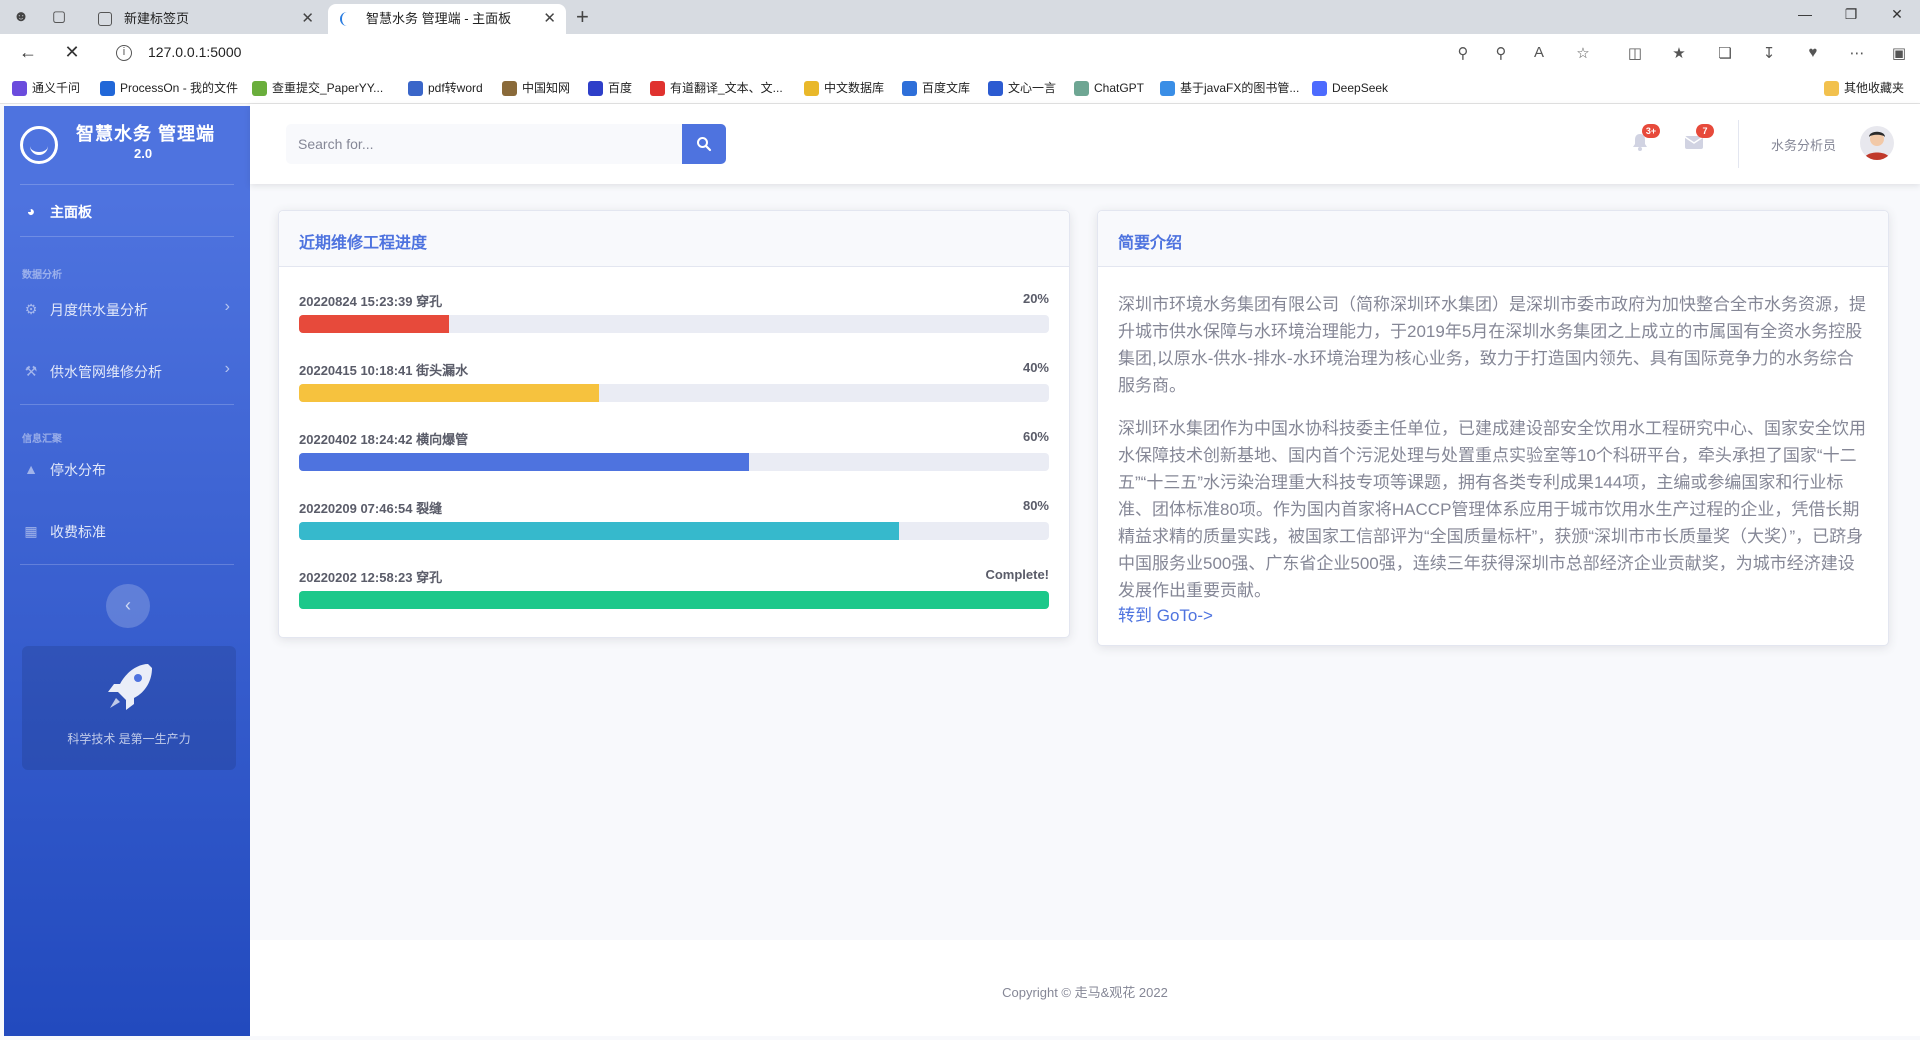 The width and height of the screenshot is (1920, 1040). I want to click on bookmark-item: 中国知网, so click(536, 88).